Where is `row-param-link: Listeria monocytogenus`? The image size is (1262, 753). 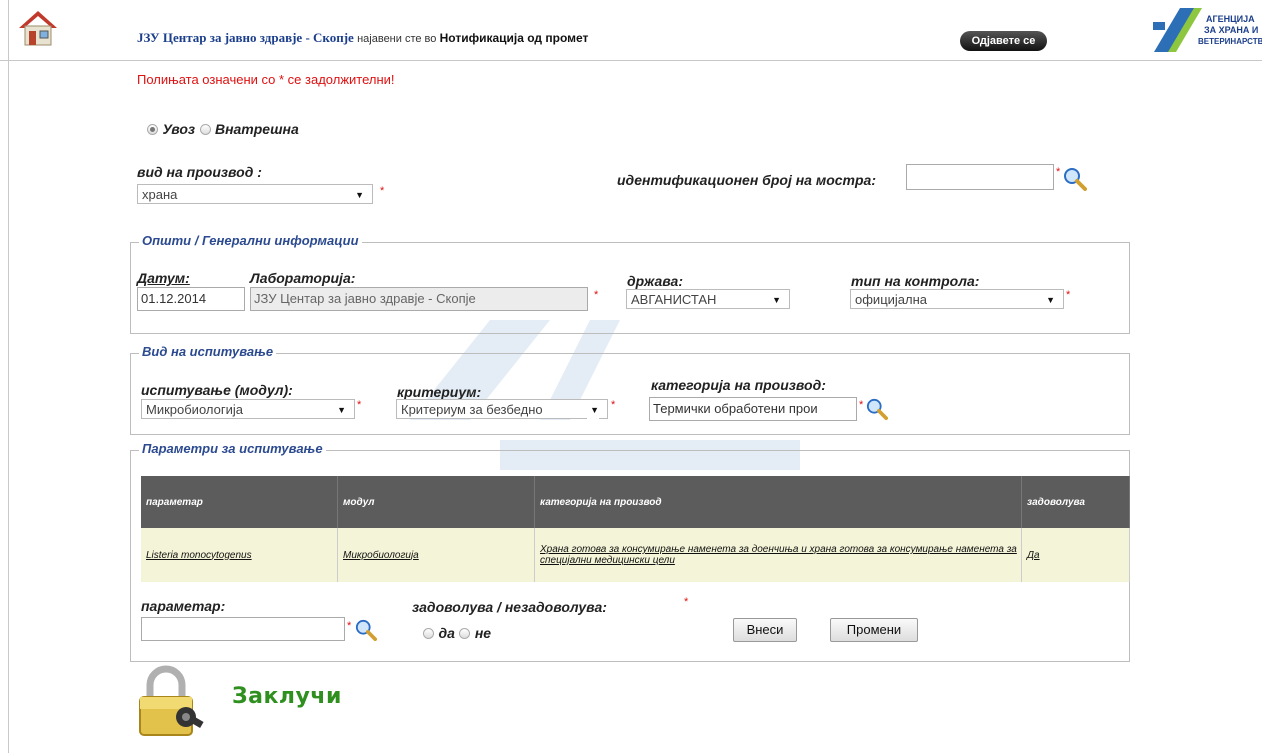
row-param-link: Listeria monocytogenus is located at coordinates (199, 555).